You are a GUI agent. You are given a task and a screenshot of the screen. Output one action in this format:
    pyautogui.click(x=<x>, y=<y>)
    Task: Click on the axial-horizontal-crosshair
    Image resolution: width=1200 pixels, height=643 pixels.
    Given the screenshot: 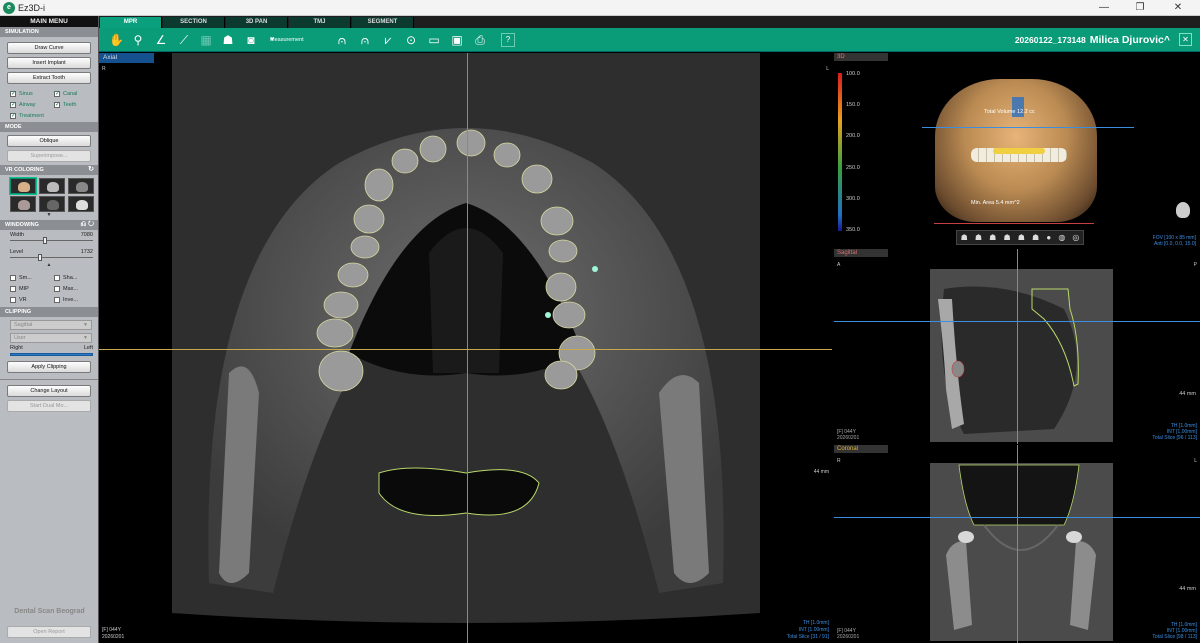 What is the action you would take?
    pyautogui.click(x=465, y=349)
    